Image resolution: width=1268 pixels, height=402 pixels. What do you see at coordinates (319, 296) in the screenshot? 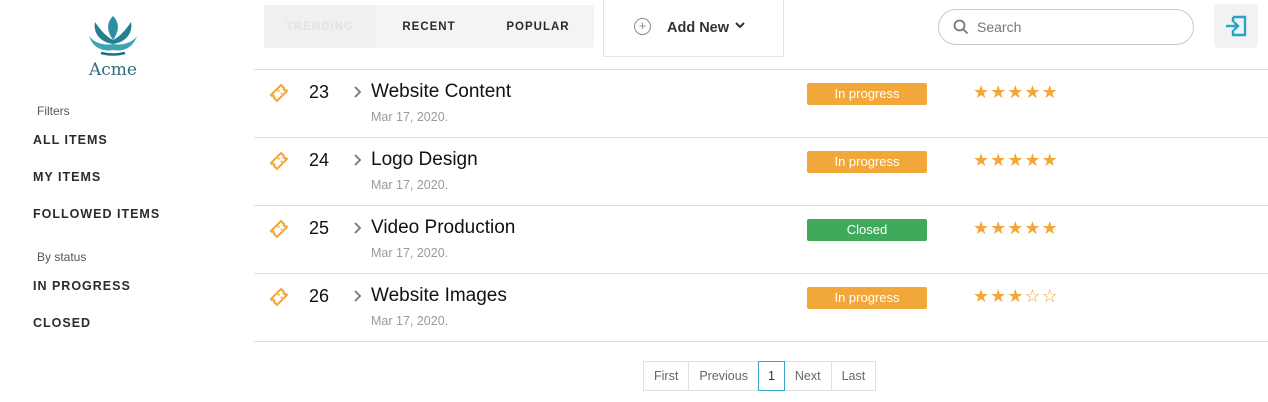
I see `item-number: 26` at bounding box center [319, 296].